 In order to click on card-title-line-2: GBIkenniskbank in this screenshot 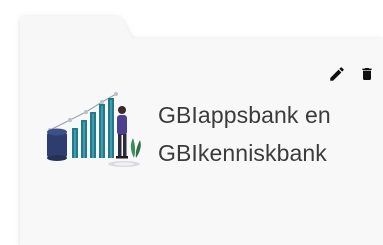, I will do `click(242, 153)`.